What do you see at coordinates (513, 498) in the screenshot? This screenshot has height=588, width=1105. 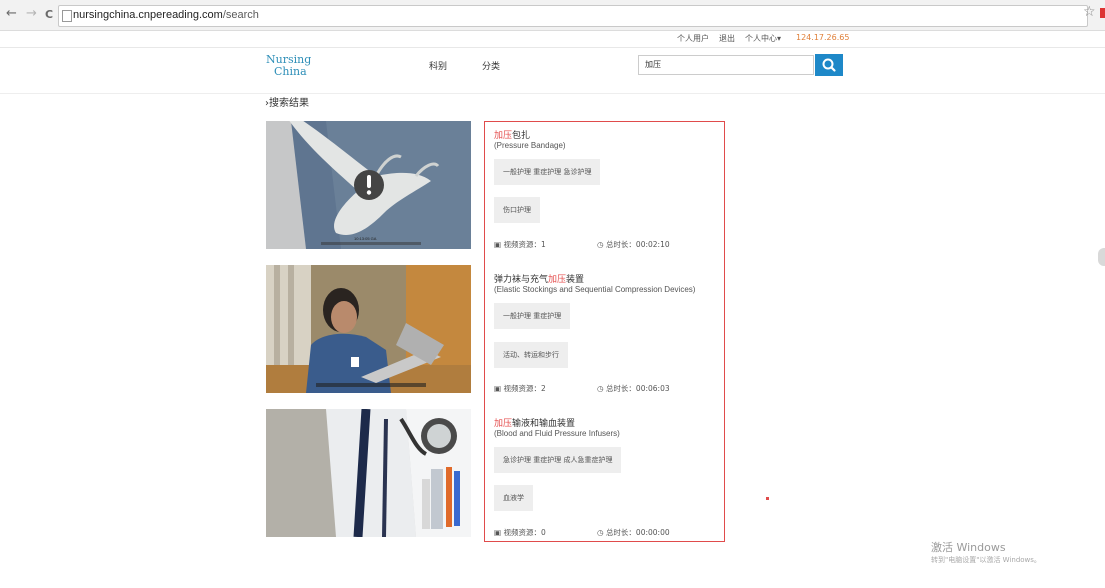 I see `result-tags-3b: 血液学` at bounding box center [513, 498].